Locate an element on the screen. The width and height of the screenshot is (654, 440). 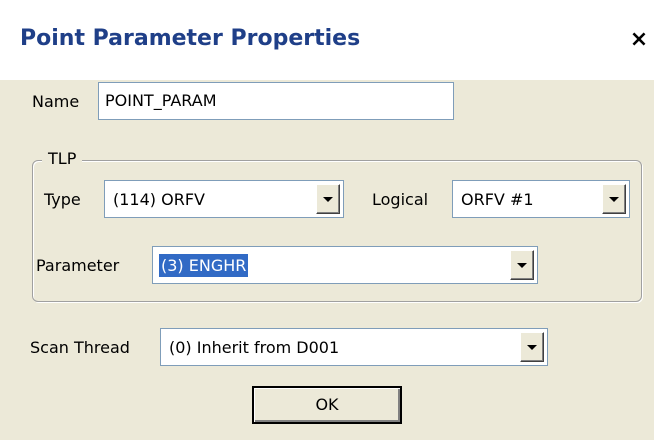
scan-thread-select: (0) Inherit from D001 is located at coordinates (354, 347).